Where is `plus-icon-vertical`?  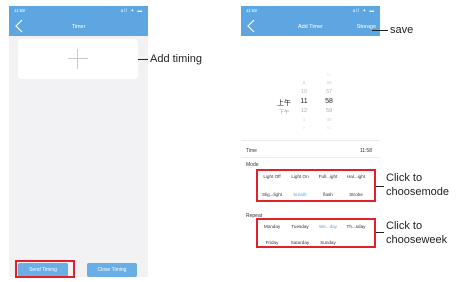
plus-icon-vertical is located at coordinates (77, 59).